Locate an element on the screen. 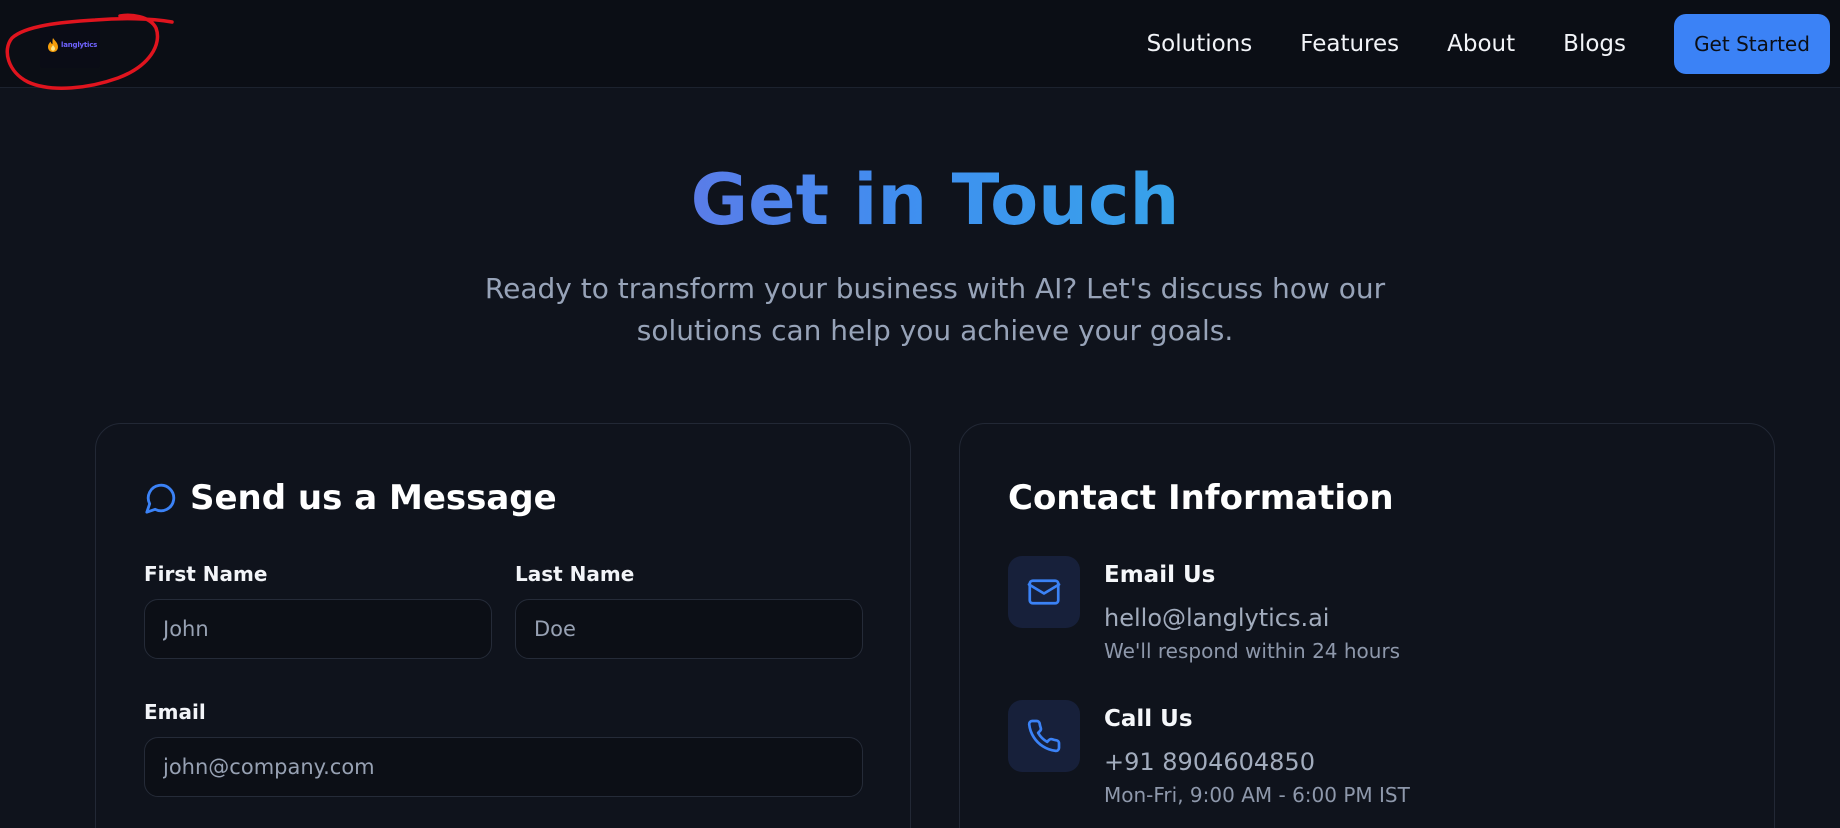  phone-icon-box is located at coordinates (1044, 736).